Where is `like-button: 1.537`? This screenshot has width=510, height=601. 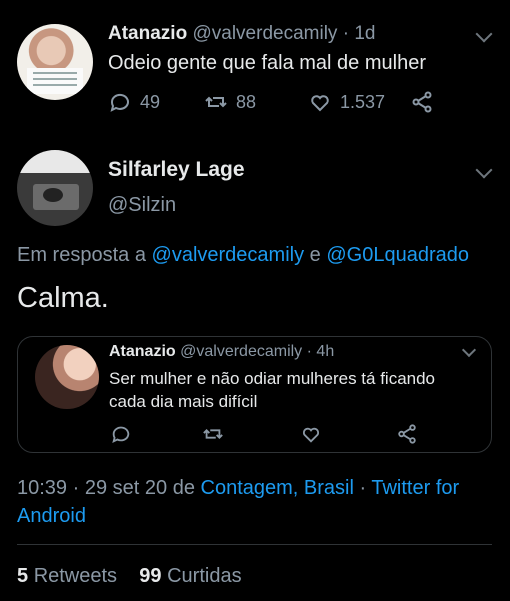
like-button: 1.537 is located at coordinates (346, 102).